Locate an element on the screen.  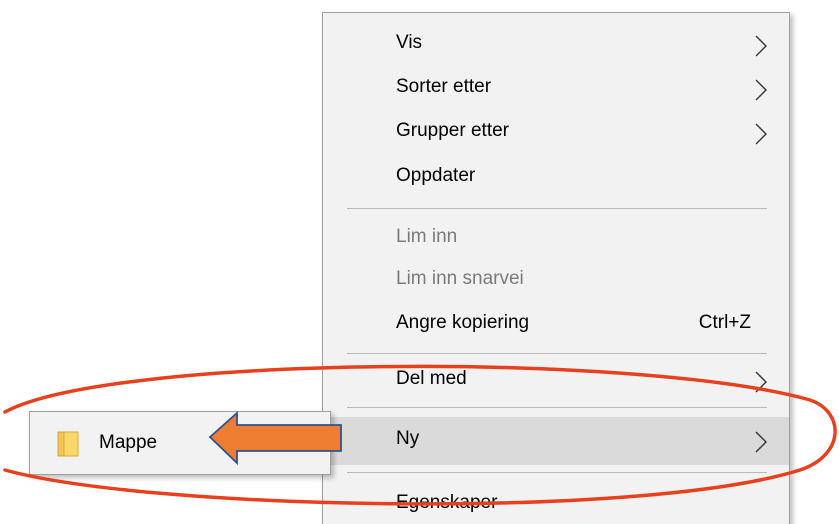
menu-item-label: Sorter etter is located at coordinates (444, 86).